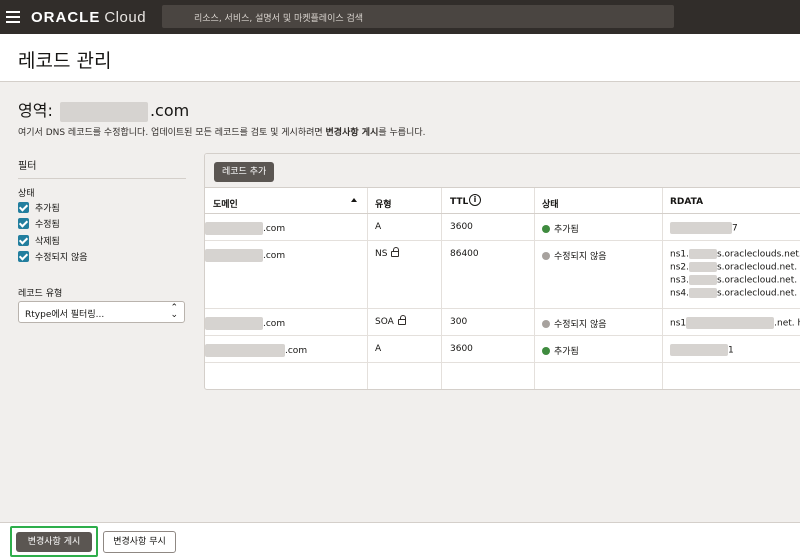 The height and width of the screenshot is (559, 800). Describe the element at coordinates (475, 200) in the screenshot. I see `info-icon: i` at that location.